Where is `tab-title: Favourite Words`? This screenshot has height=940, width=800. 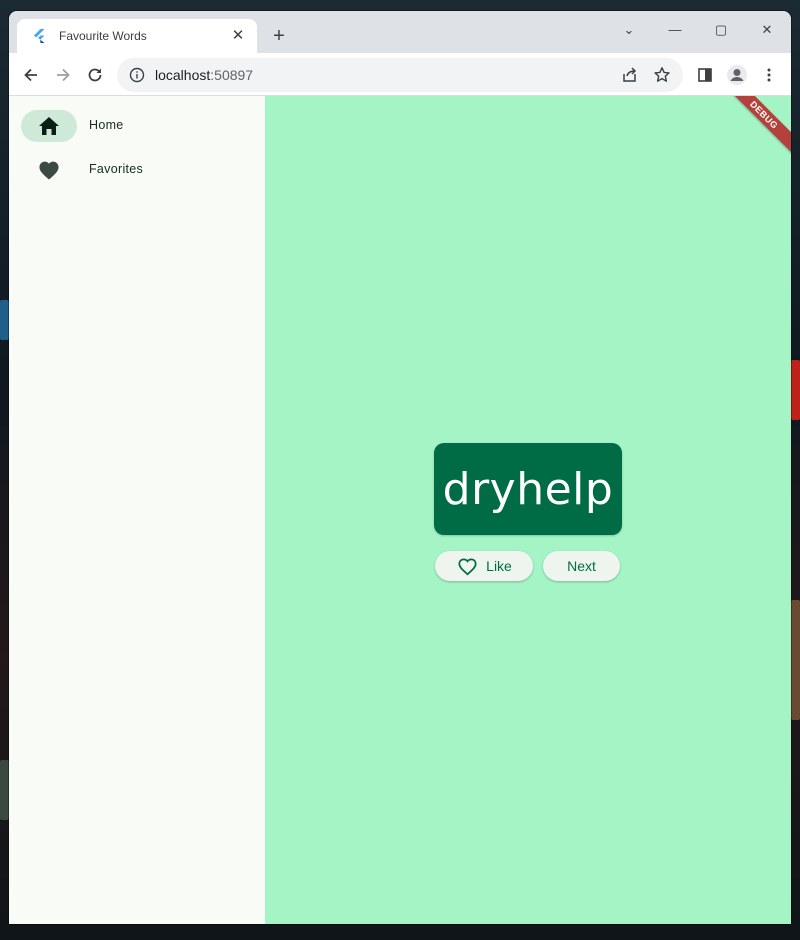 tab-title: Favourite Words is located at coordinates (103, 36).